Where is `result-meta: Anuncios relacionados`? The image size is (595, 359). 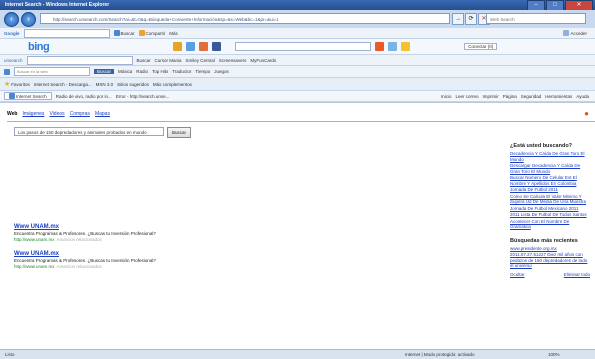
result-meta: Anuncios relacionados is located at coordinates (79, 266).